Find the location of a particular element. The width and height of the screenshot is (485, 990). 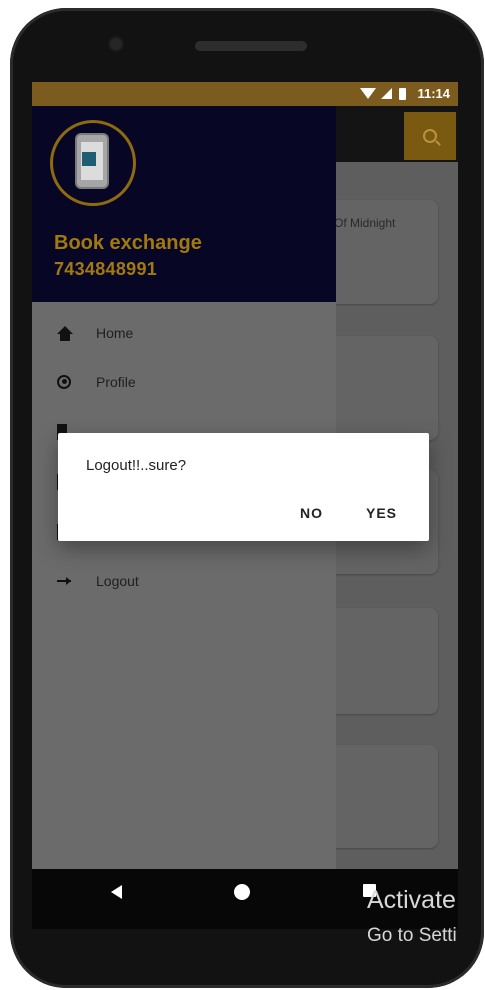

battery-icon is located at coordinates (402, 94).